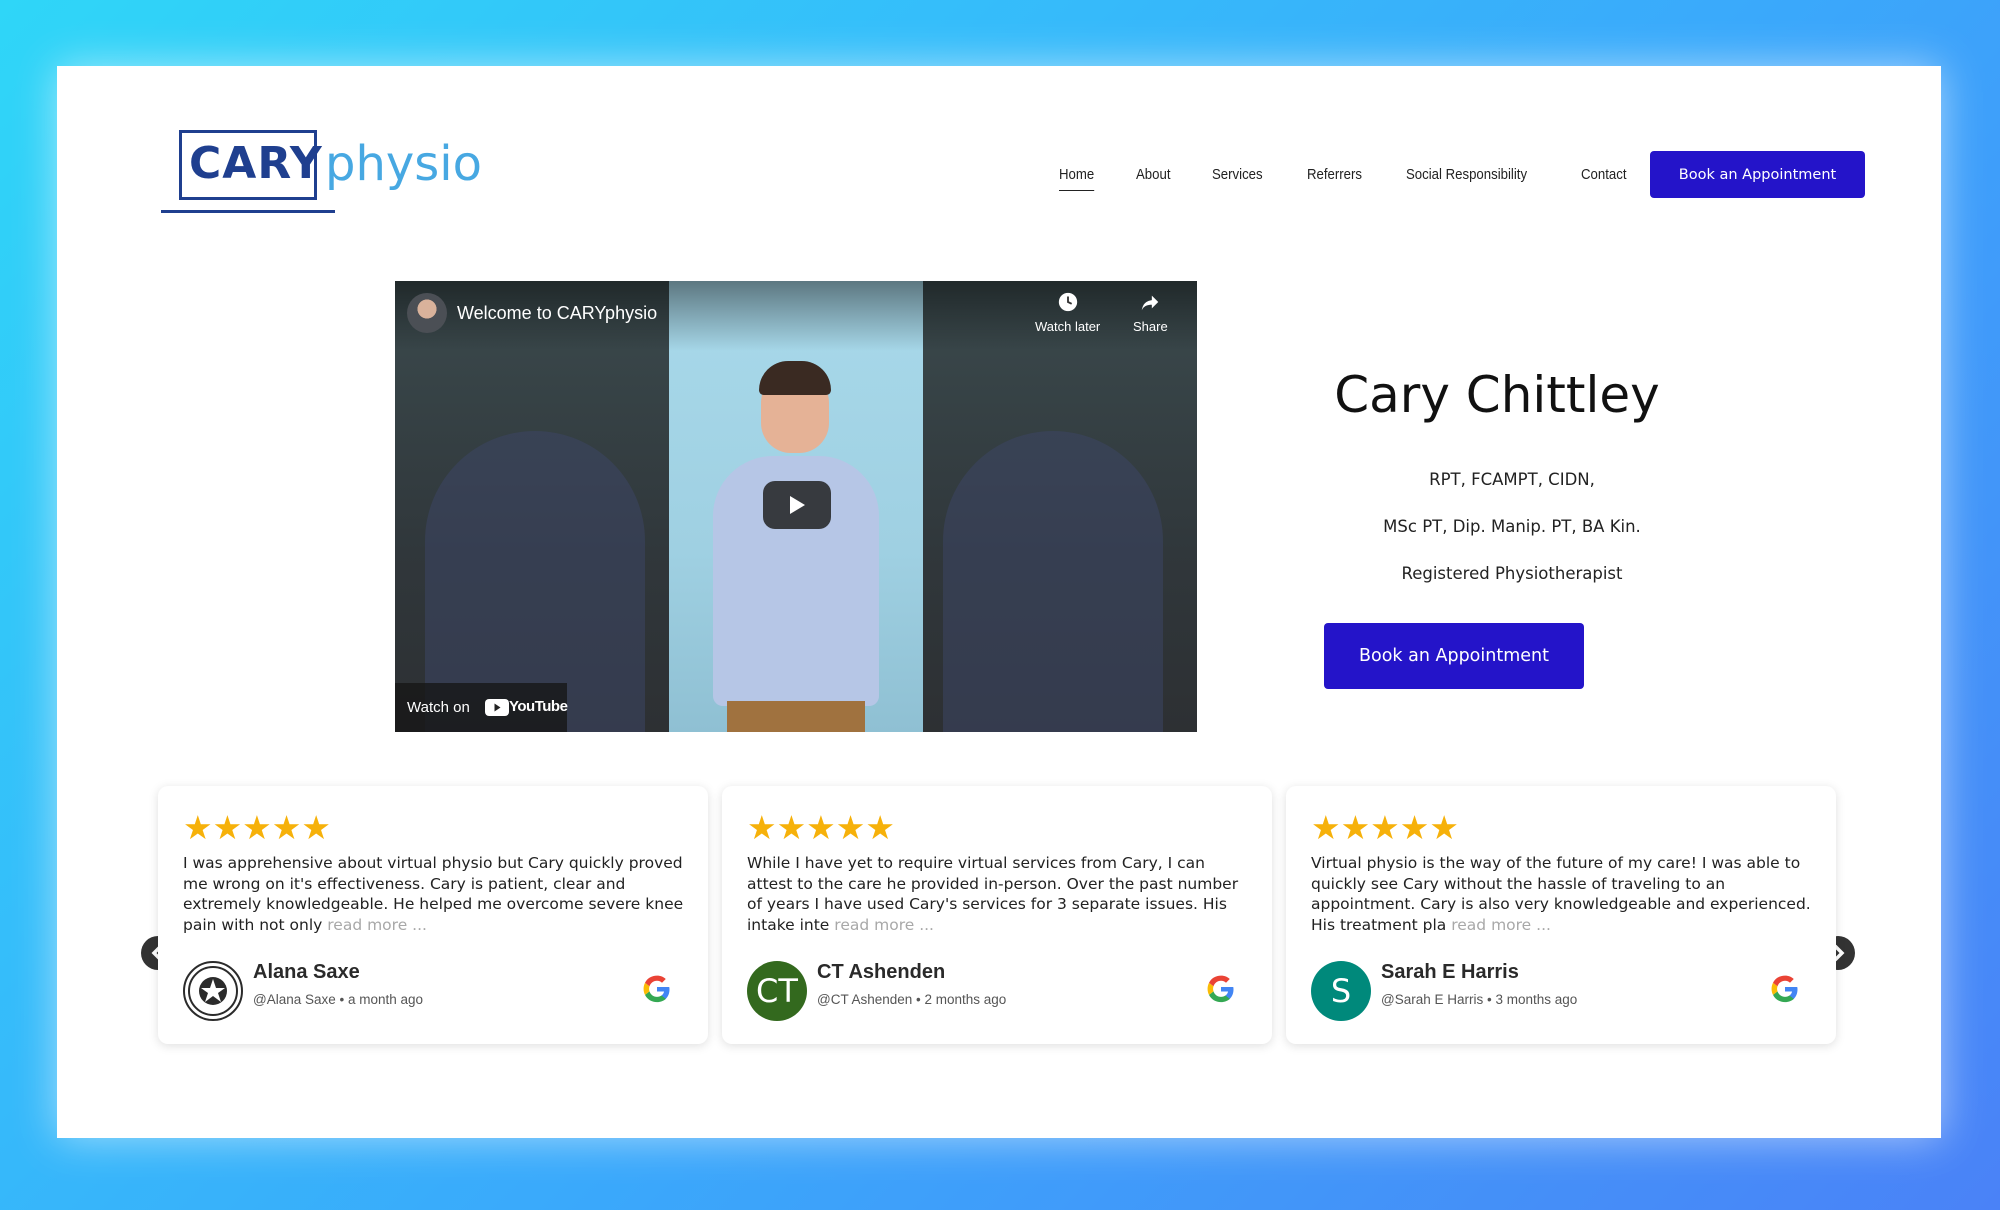 This screenshot has width=2000, height=1210. Describe the element at coordinates (1603, 178) in the screenshot. I see `nav-contact: Contact` at that location.